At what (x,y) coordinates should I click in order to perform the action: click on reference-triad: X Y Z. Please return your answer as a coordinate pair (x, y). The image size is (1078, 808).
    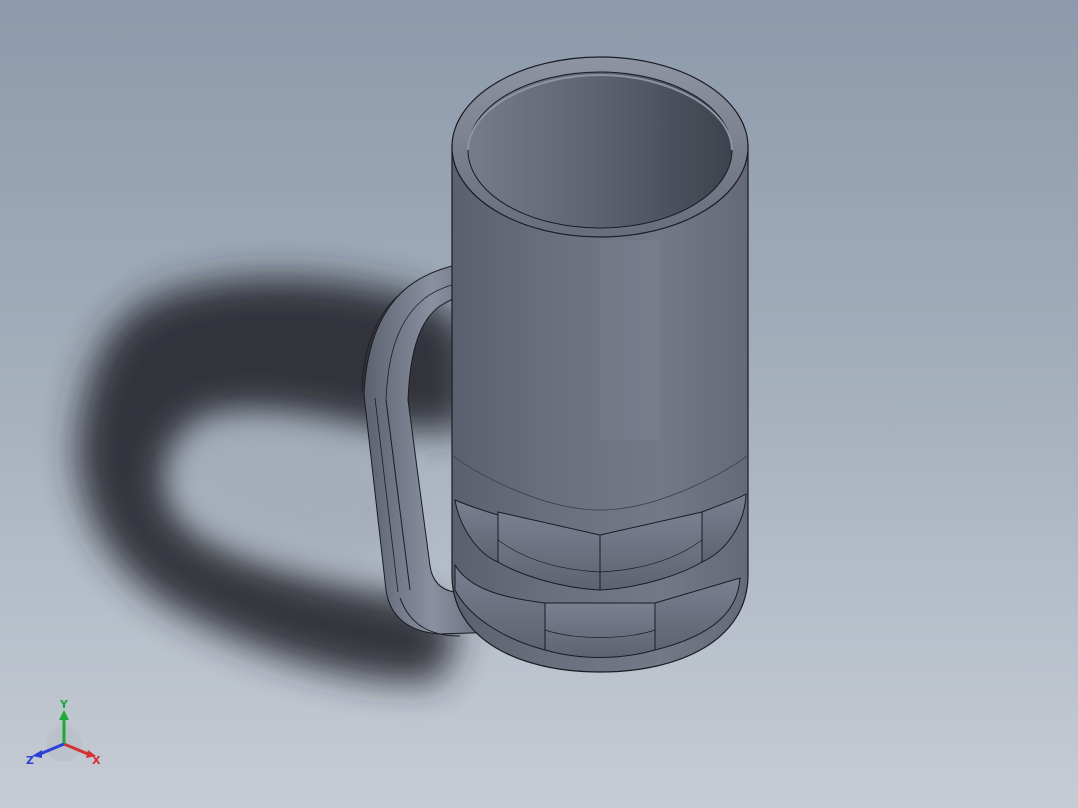
    Looking at the image, I should click on (66, 734).